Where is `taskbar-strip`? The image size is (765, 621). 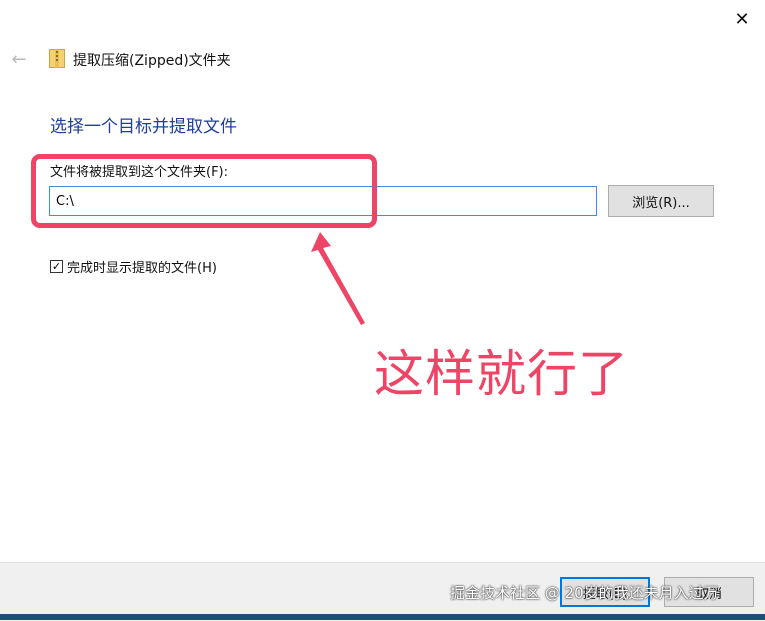
taskbar-strip is located at coordinates (382, 617).